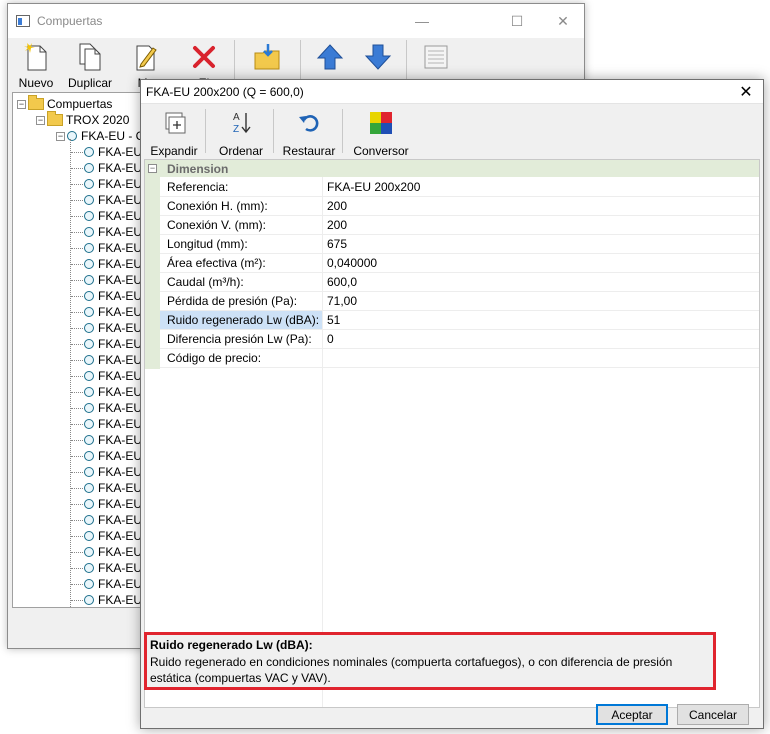 This screenshot has height=734, width=770. What do you see at coordinates (146, 56) in the screenshot?
I see `modify-icon` at bounding box center [146, 56].